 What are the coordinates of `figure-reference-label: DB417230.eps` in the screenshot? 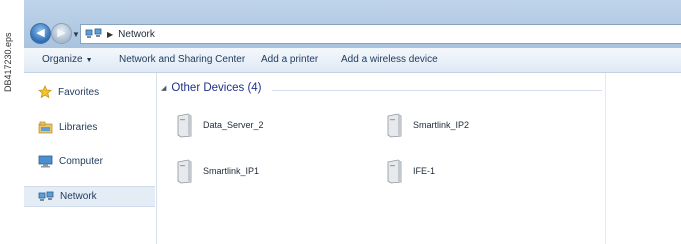 It's located at (11, 122).